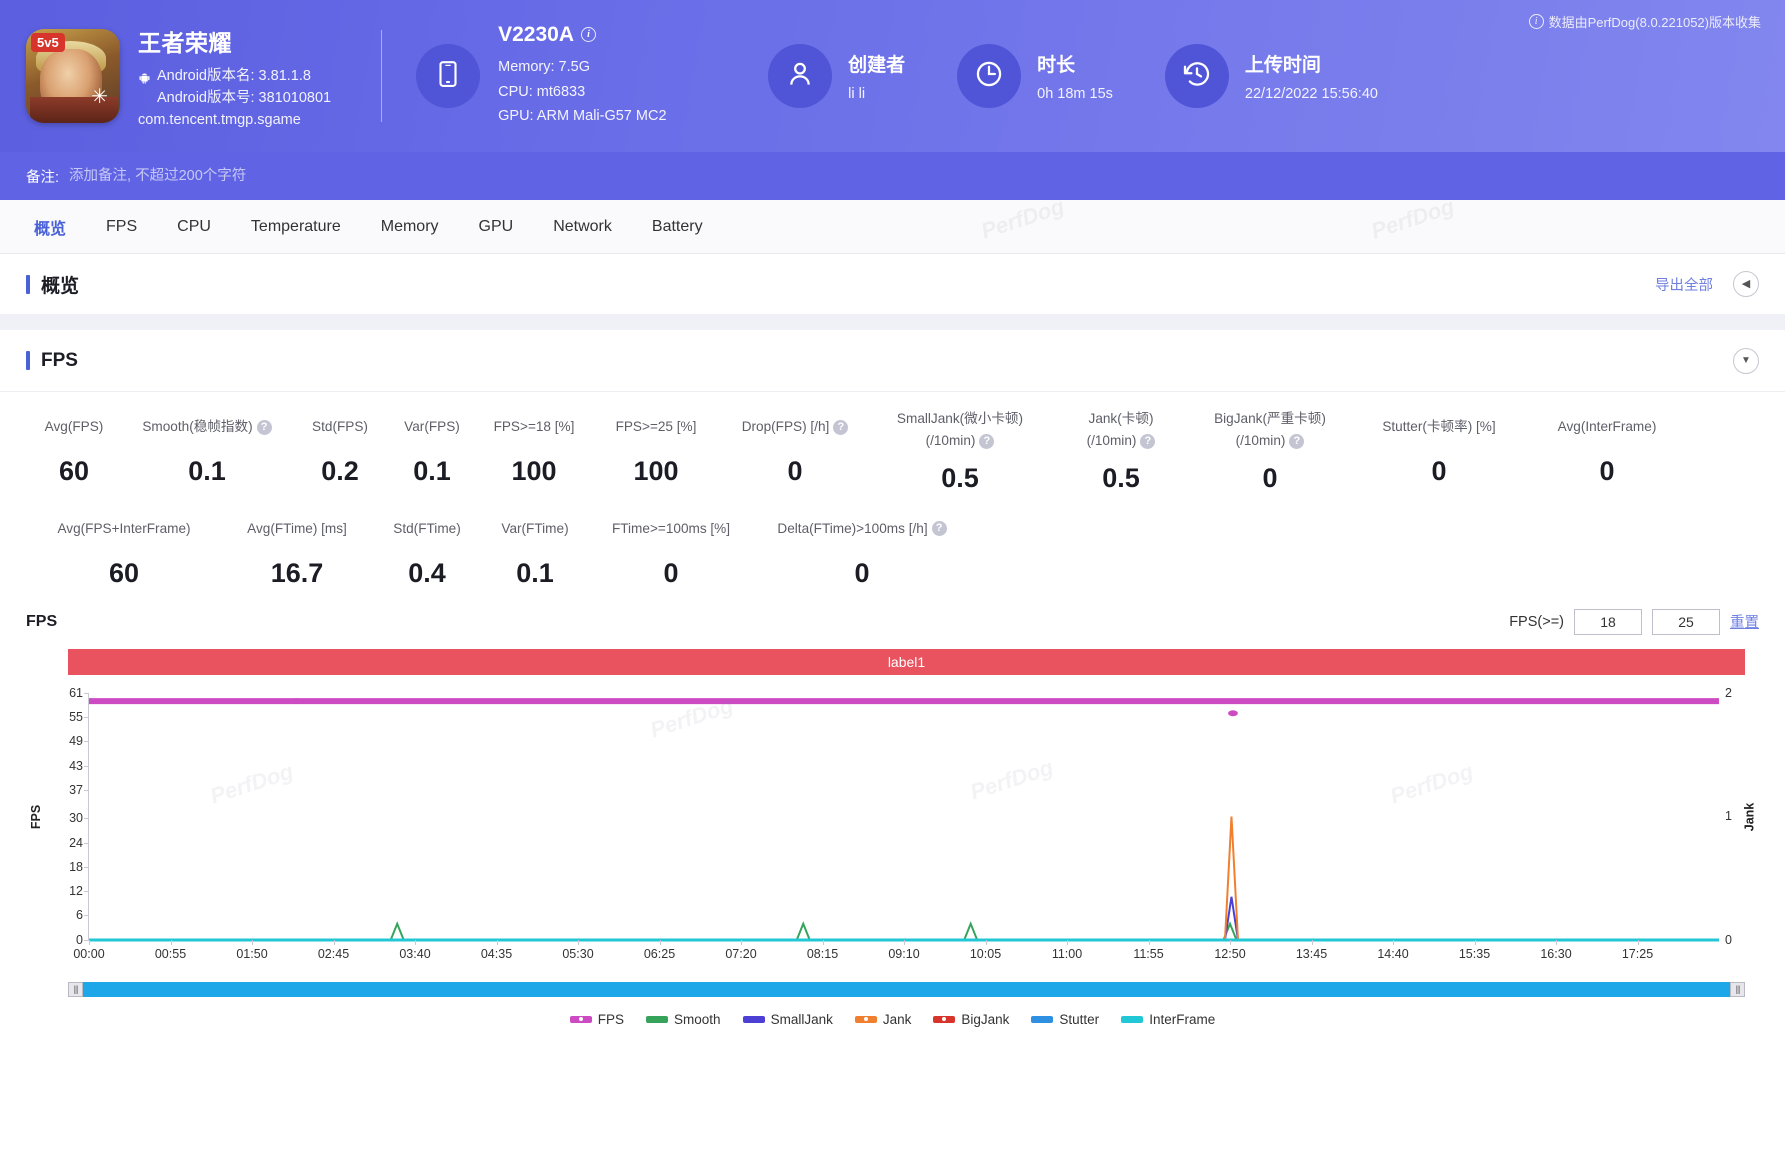 This screenshot has height=1165, width=1785. I want to click on metric-avg-fps-interframe: Avg(FPS+InterFrame) 60, so click(124, 550).